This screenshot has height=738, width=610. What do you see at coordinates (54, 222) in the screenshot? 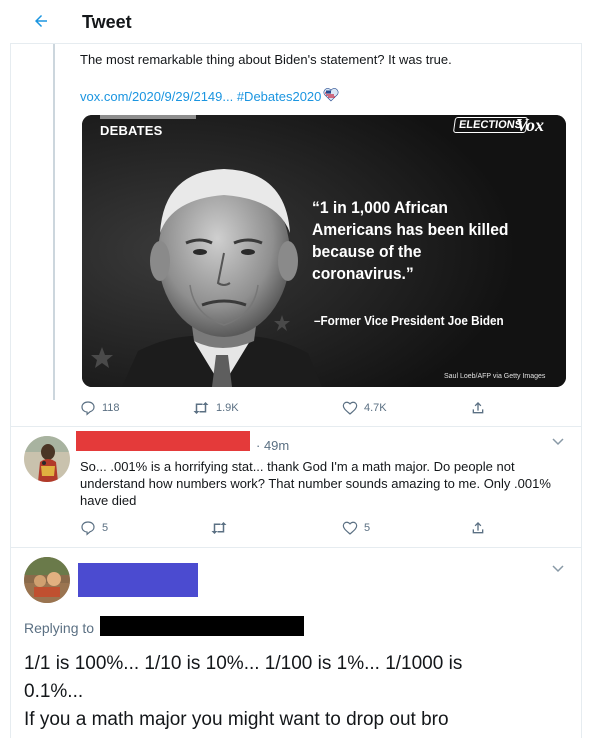
I see `thread-connector` at bounding box center [54, 222].